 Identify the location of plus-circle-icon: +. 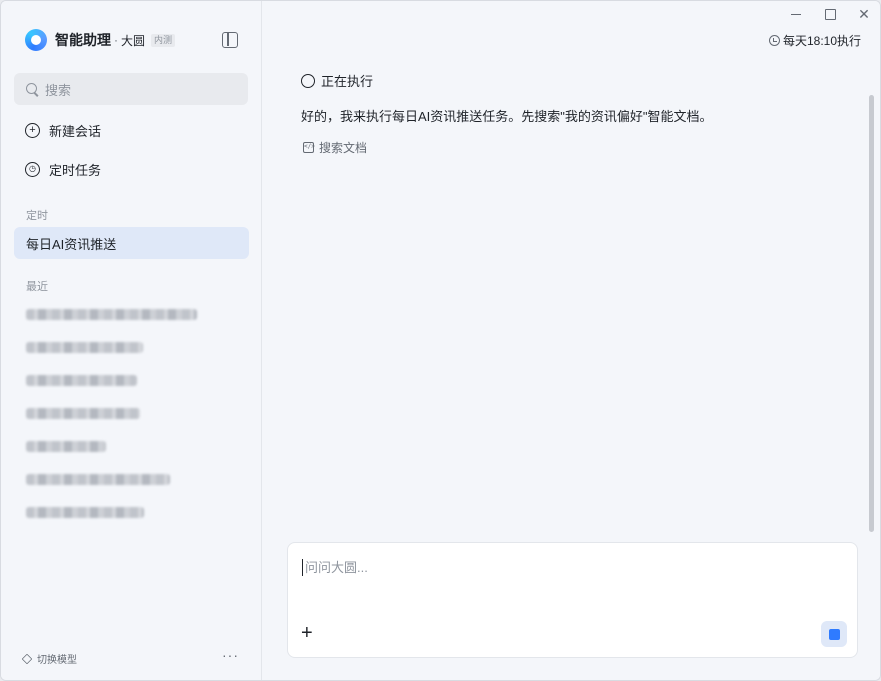
(32, 130).